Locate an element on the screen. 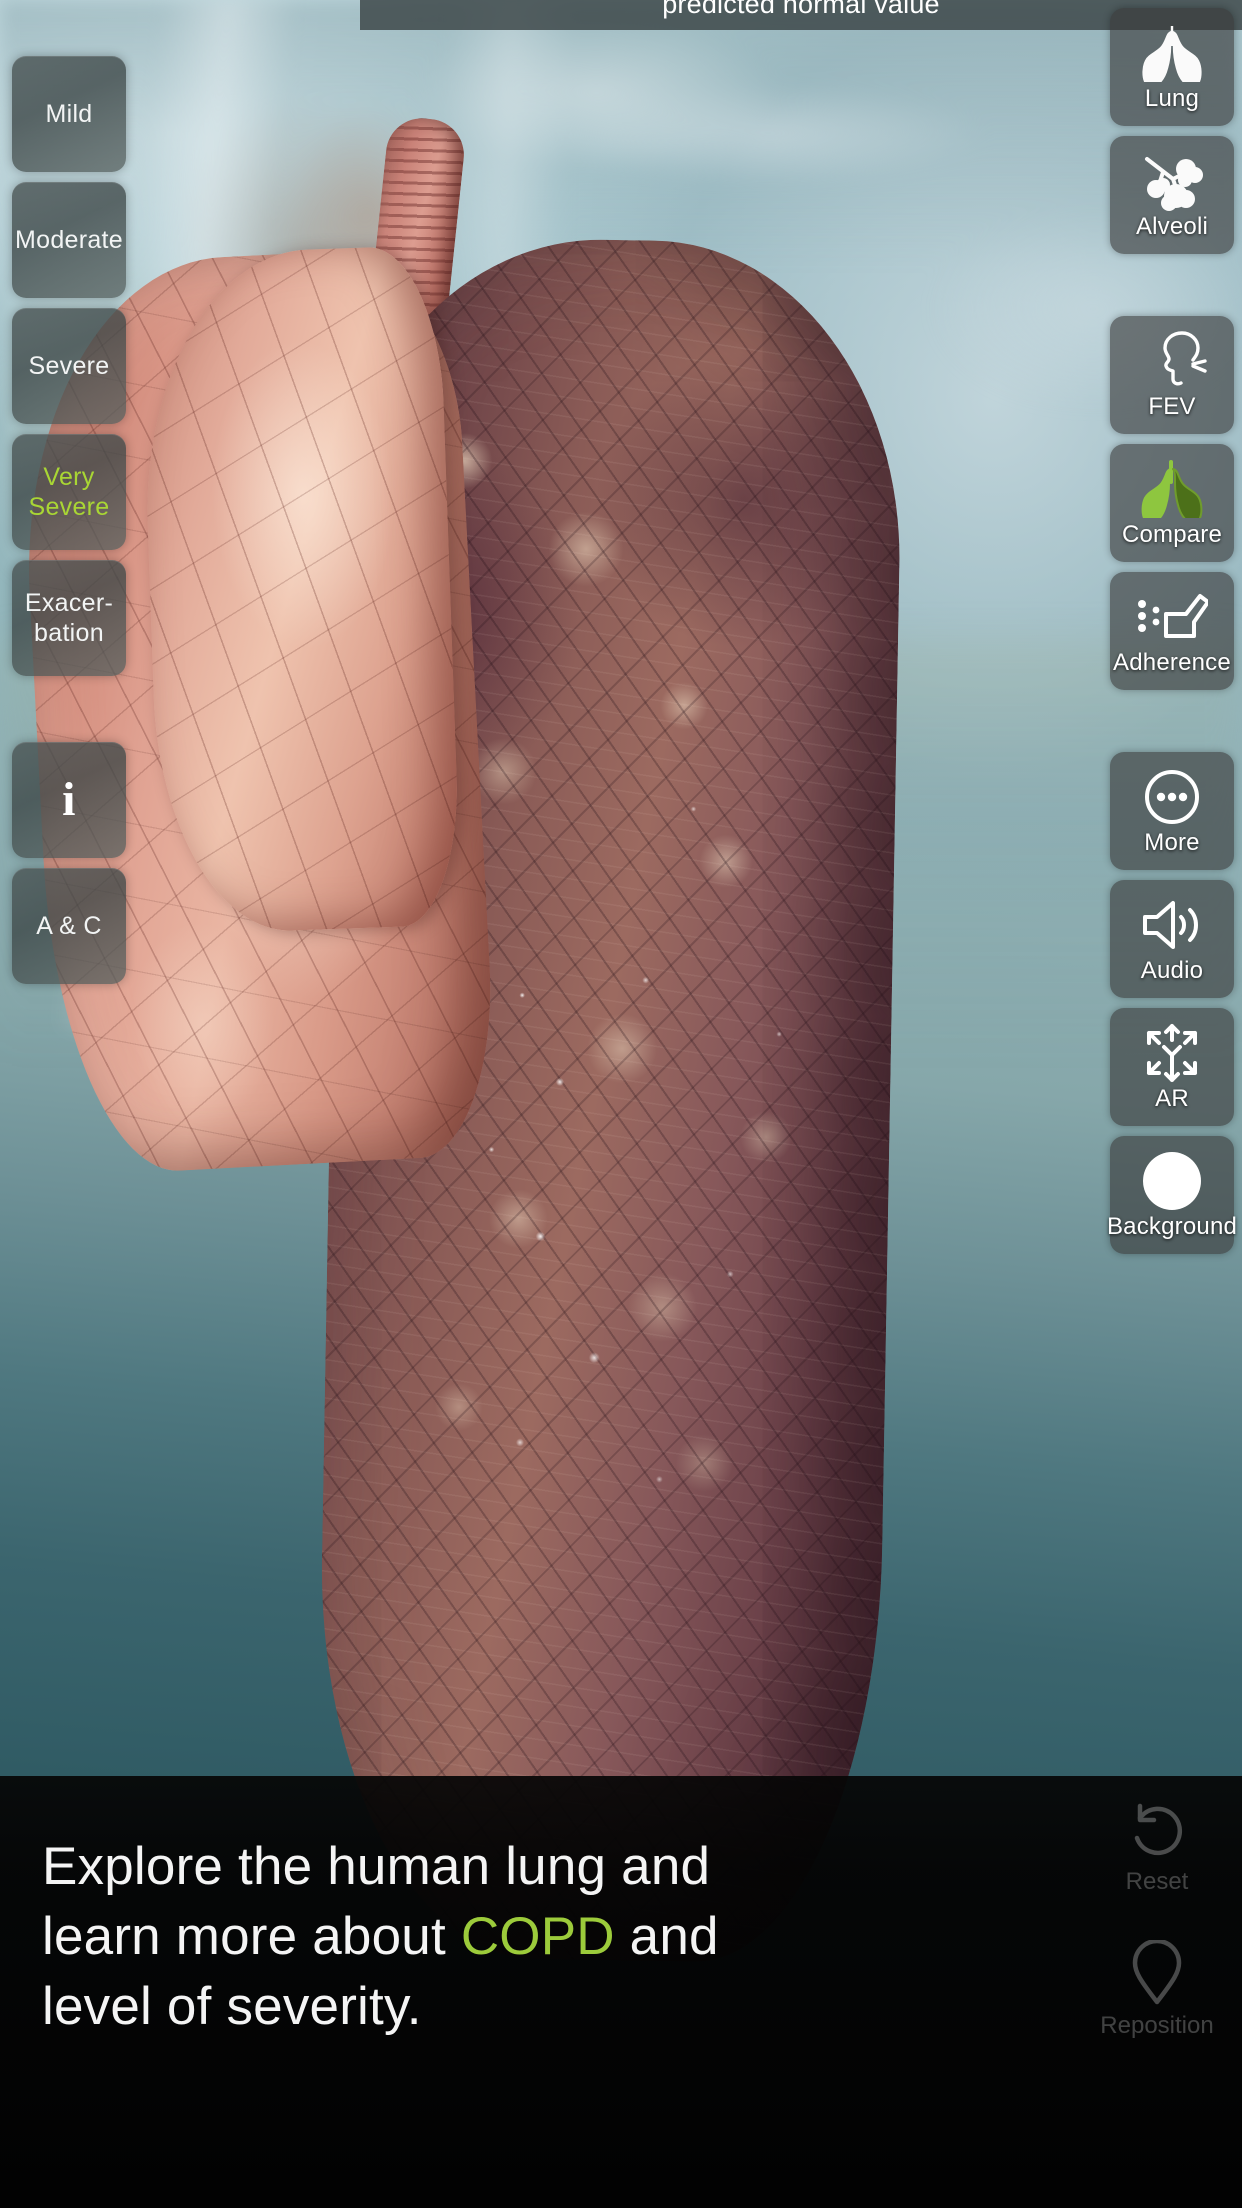  undo-circle-icon is located at coordinates (1157, 1831).